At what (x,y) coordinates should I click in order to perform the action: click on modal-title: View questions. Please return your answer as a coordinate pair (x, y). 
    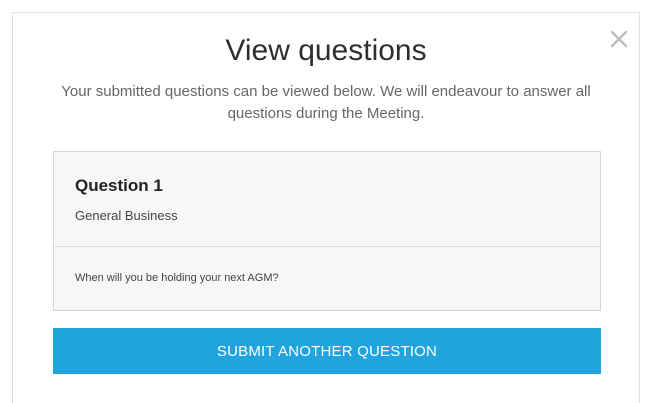
    Looking at the image, I should click on (326, 50).